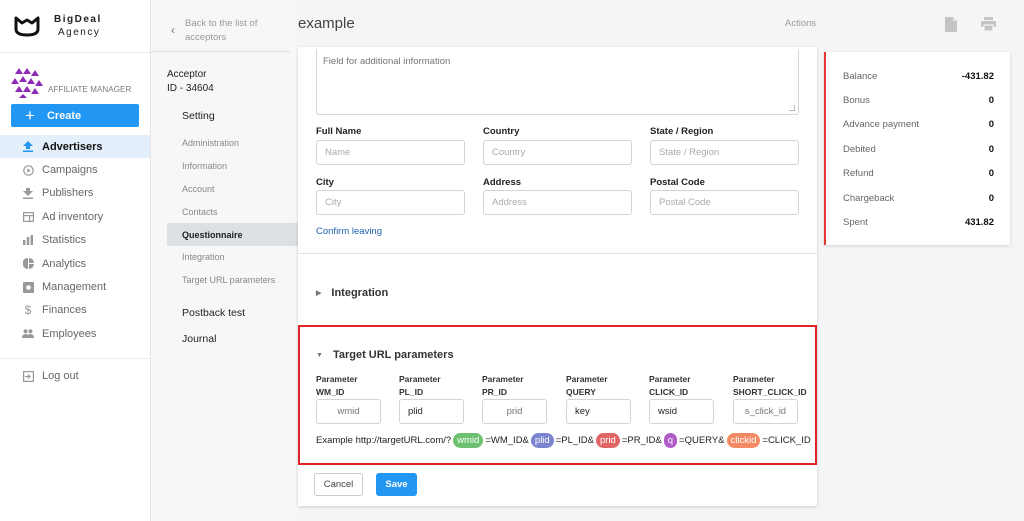 This screenshot has width=1024, height=521. I want to click on subnav-item-questionnaire: Questionnaire, so click(232, 234).